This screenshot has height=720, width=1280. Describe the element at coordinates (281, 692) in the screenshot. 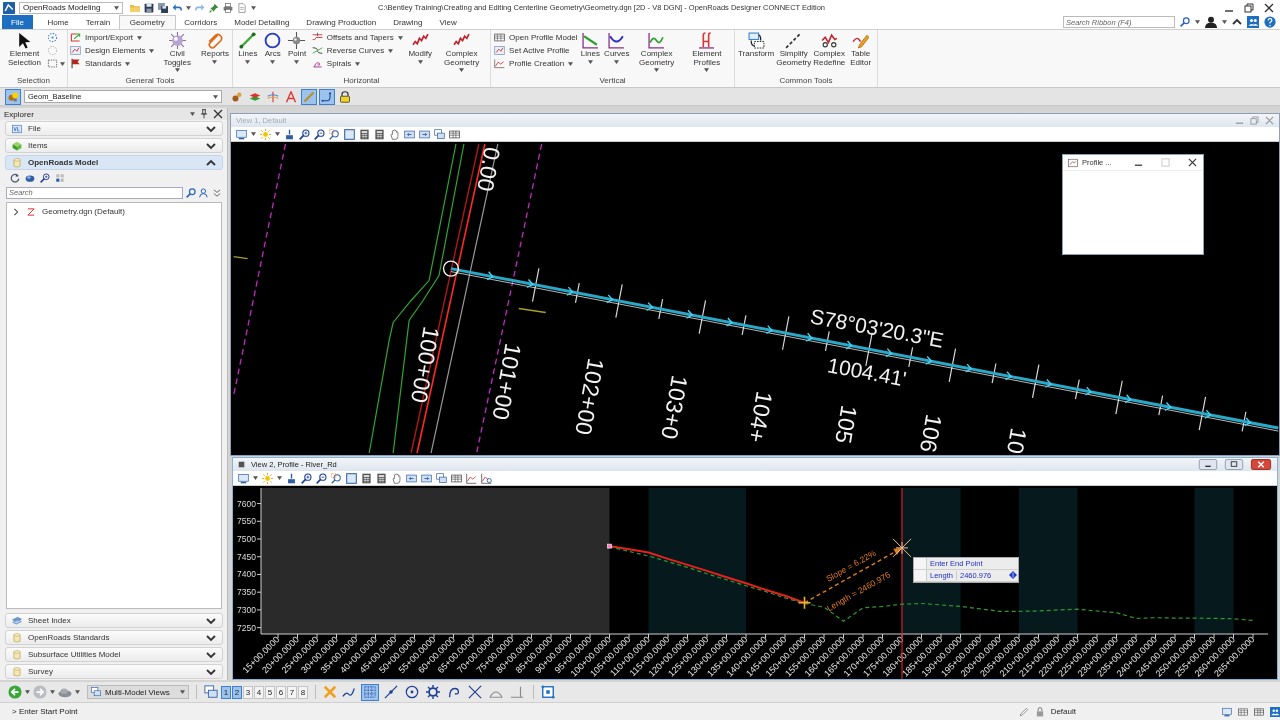

I see `view-number-button: 6` at that location.